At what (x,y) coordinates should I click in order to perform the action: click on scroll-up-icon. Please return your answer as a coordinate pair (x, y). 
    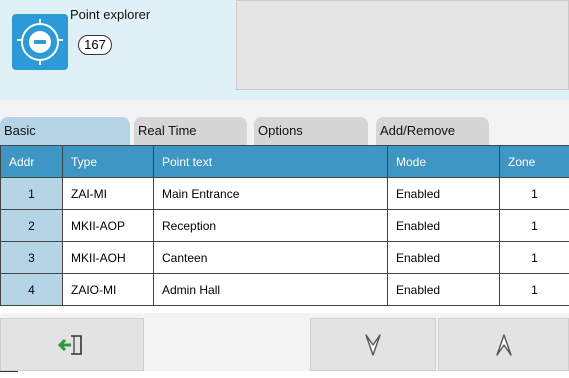
    Looking at the image, I should click on (503, 344).